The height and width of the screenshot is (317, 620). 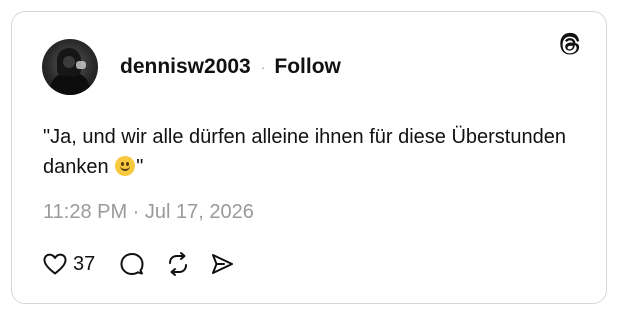 What do you see at coordinates (68, 264) in the screenshot?
I see `like-button: 37` at bounding box center [68, 264].